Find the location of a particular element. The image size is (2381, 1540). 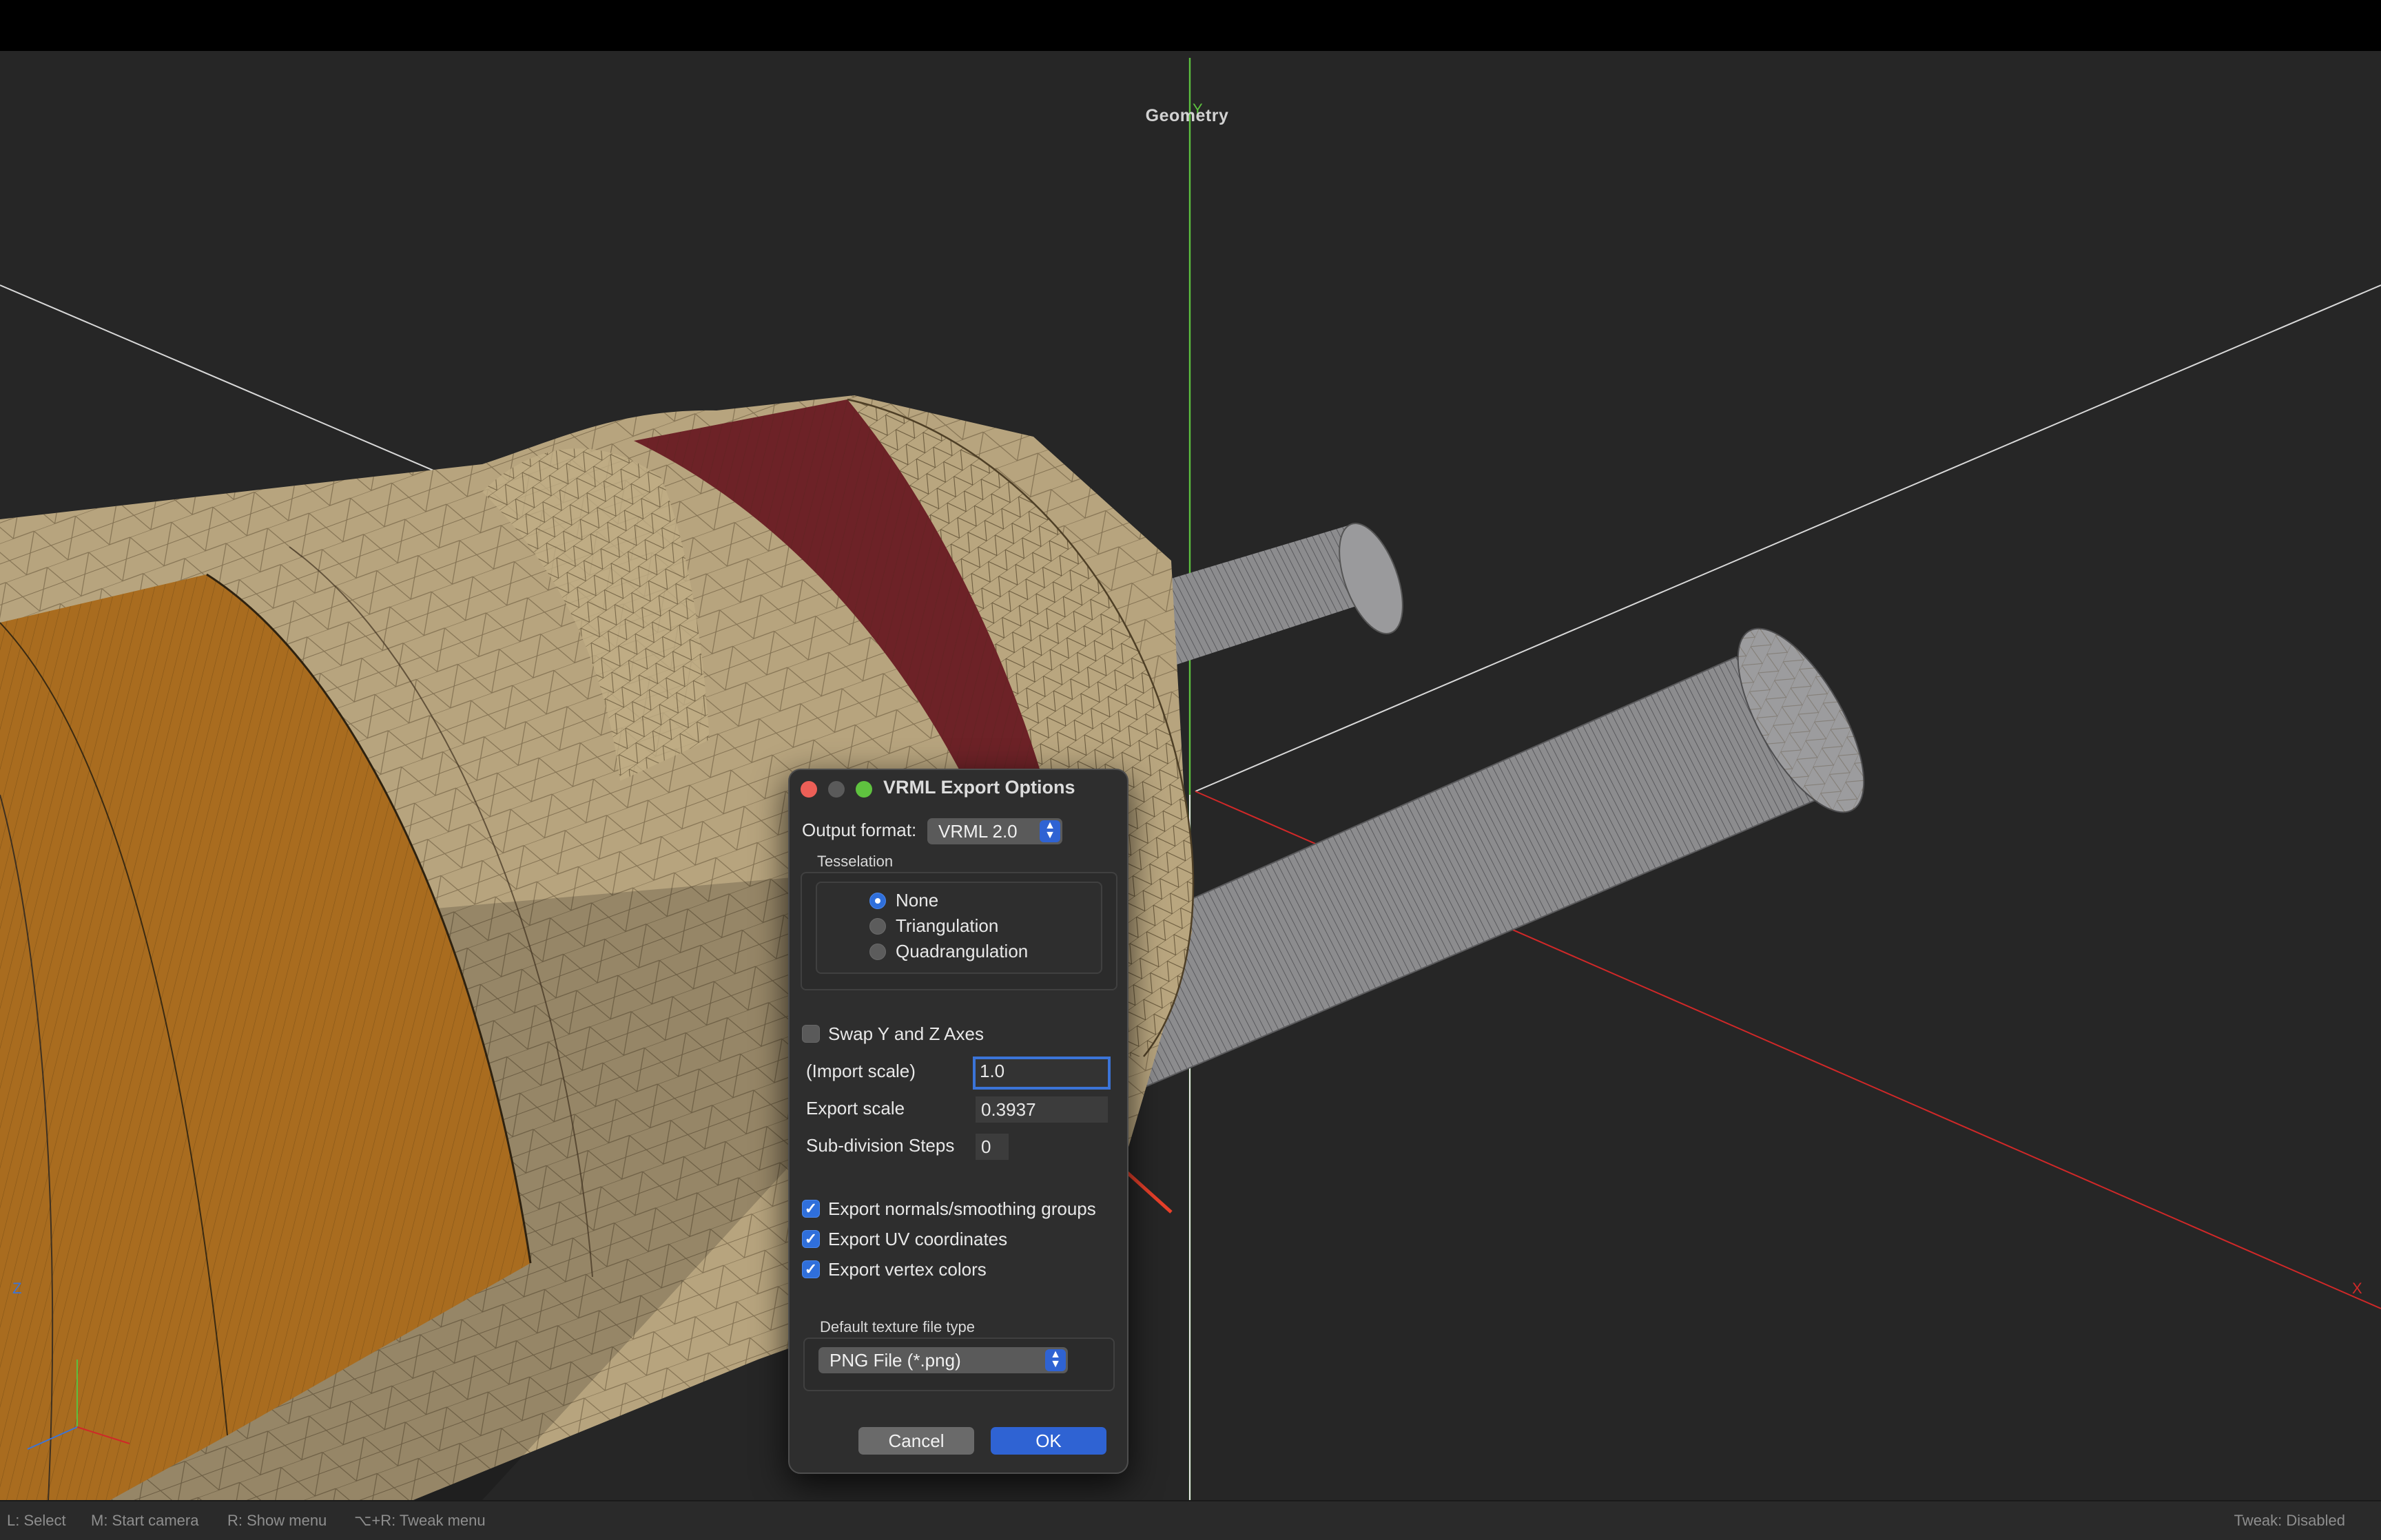

texture-type-select: PNG File (*.png) ▲ ▼ is located at coordinates (943, 1360).